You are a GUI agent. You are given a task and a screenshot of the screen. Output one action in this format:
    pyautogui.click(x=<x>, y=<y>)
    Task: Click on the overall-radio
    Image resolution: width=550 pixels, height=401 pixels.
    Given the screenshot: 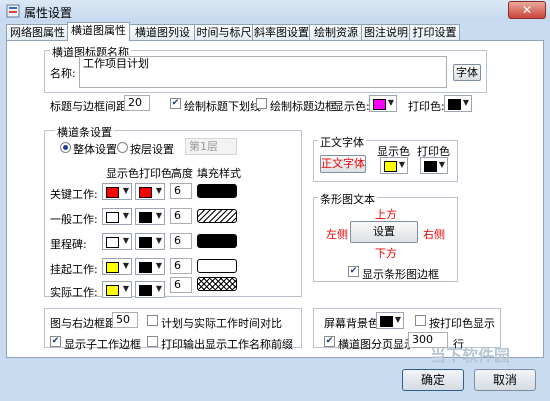 What is the action you would take?
    pyautogui.click(x=65, y=147)
    